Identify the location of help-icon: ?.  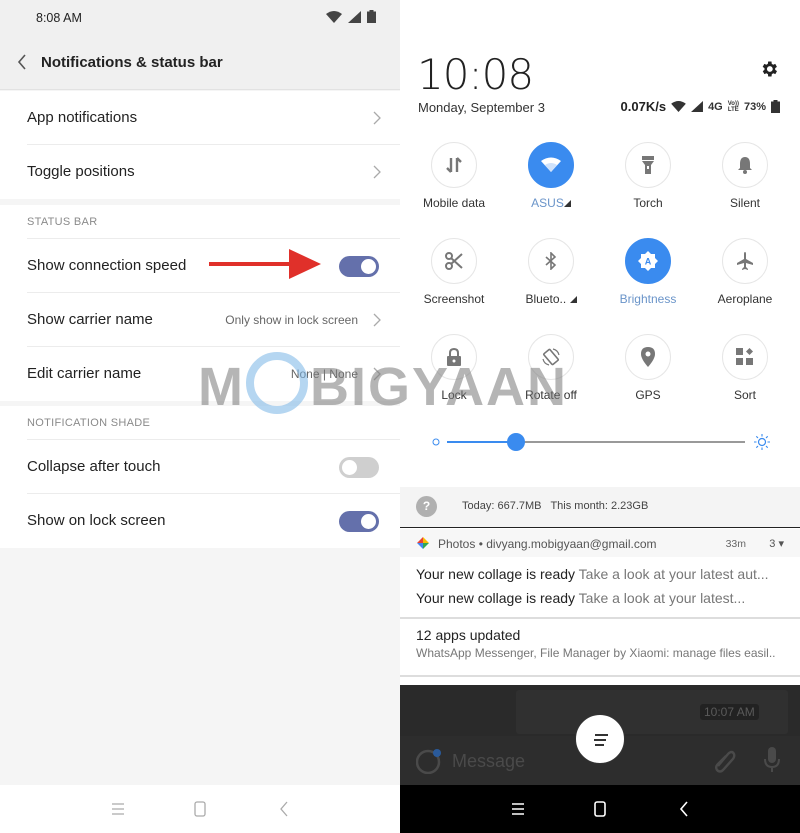
(426, 506).